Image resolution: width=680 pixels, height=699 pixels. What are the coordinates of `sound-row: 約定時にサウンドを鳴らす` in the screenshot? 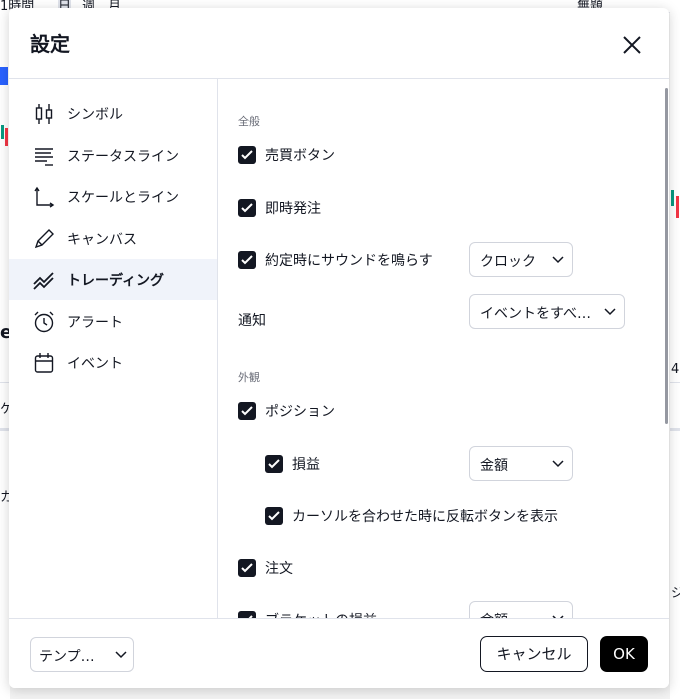 It's located at (335, 260).